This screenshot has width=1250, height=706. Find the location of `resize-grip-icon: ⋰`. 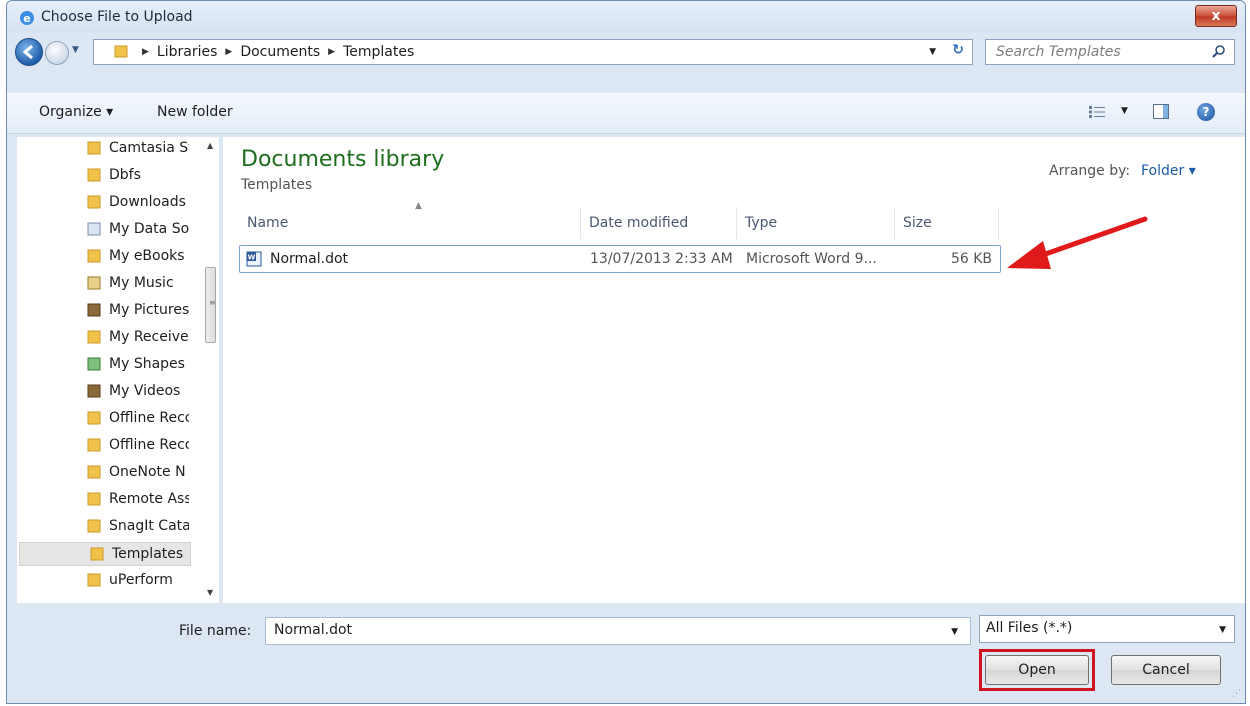

resize-grip-icon: ⋰ is located at coordinates (1236, 694).